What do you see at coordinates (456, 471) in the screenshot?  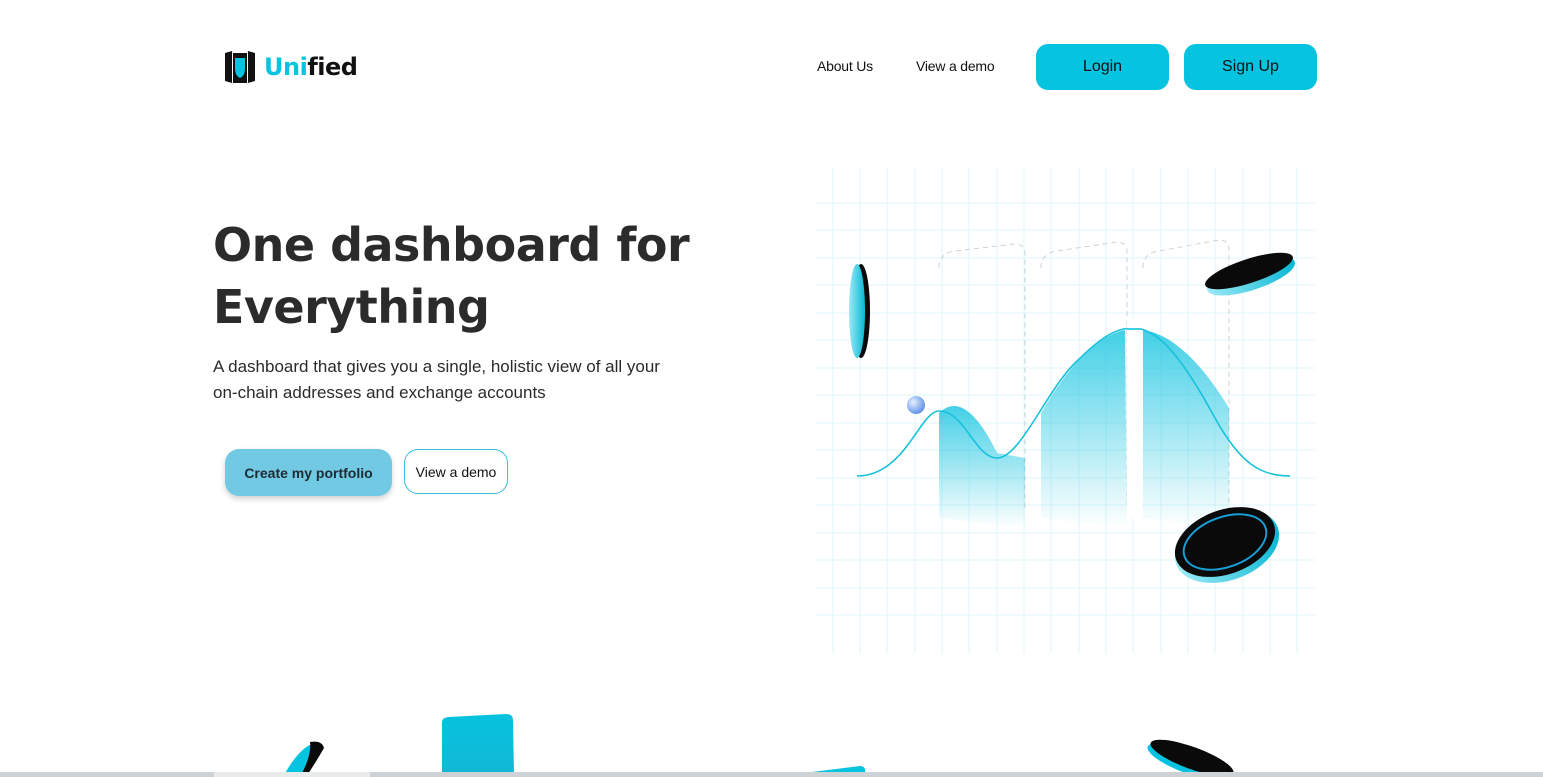 I see `view-demo-button: View a demo` at bounding box center [456, 471].